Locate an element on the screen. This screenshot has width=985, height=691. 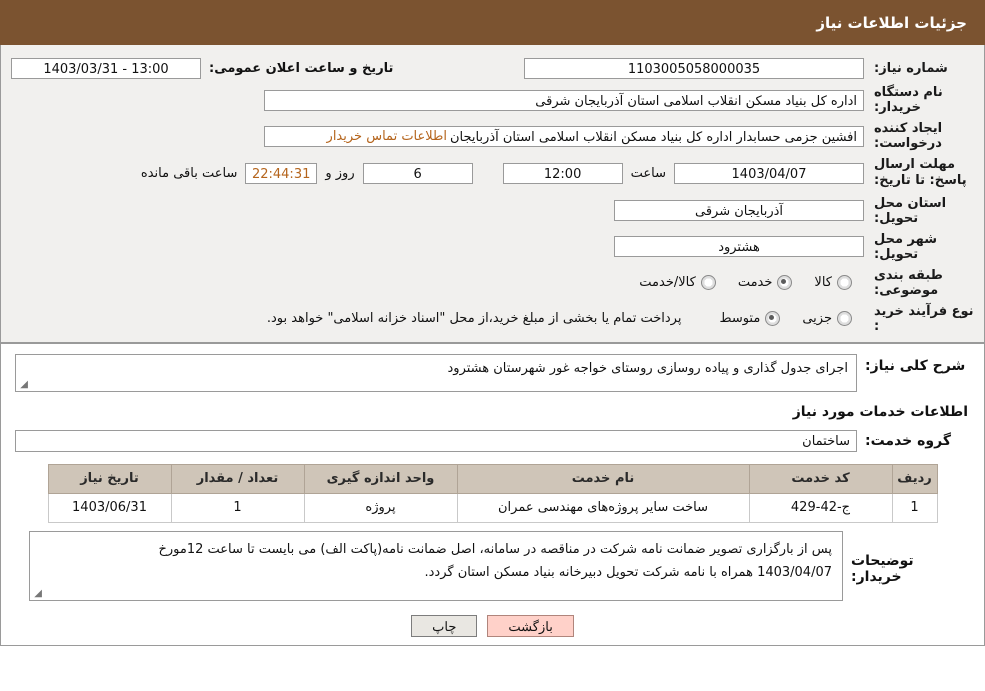
category-option-khedmat: خدمت is located at coordinates (765, 282).